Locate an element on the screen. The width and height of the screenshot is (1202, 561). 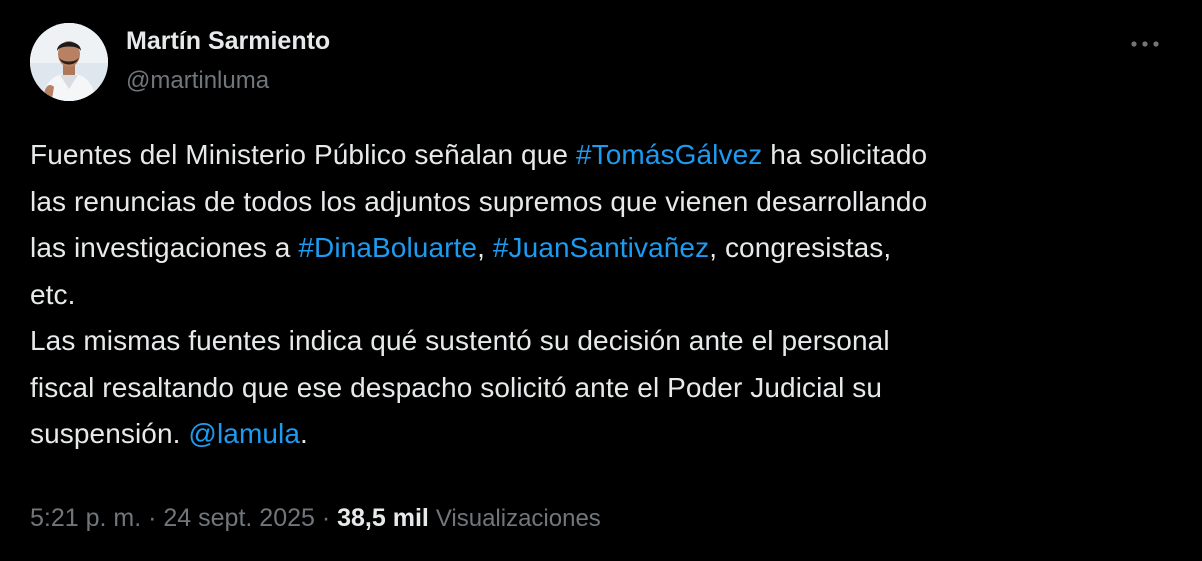
tweet-text-segment: suspensión. is located at coordinates (109, 433).